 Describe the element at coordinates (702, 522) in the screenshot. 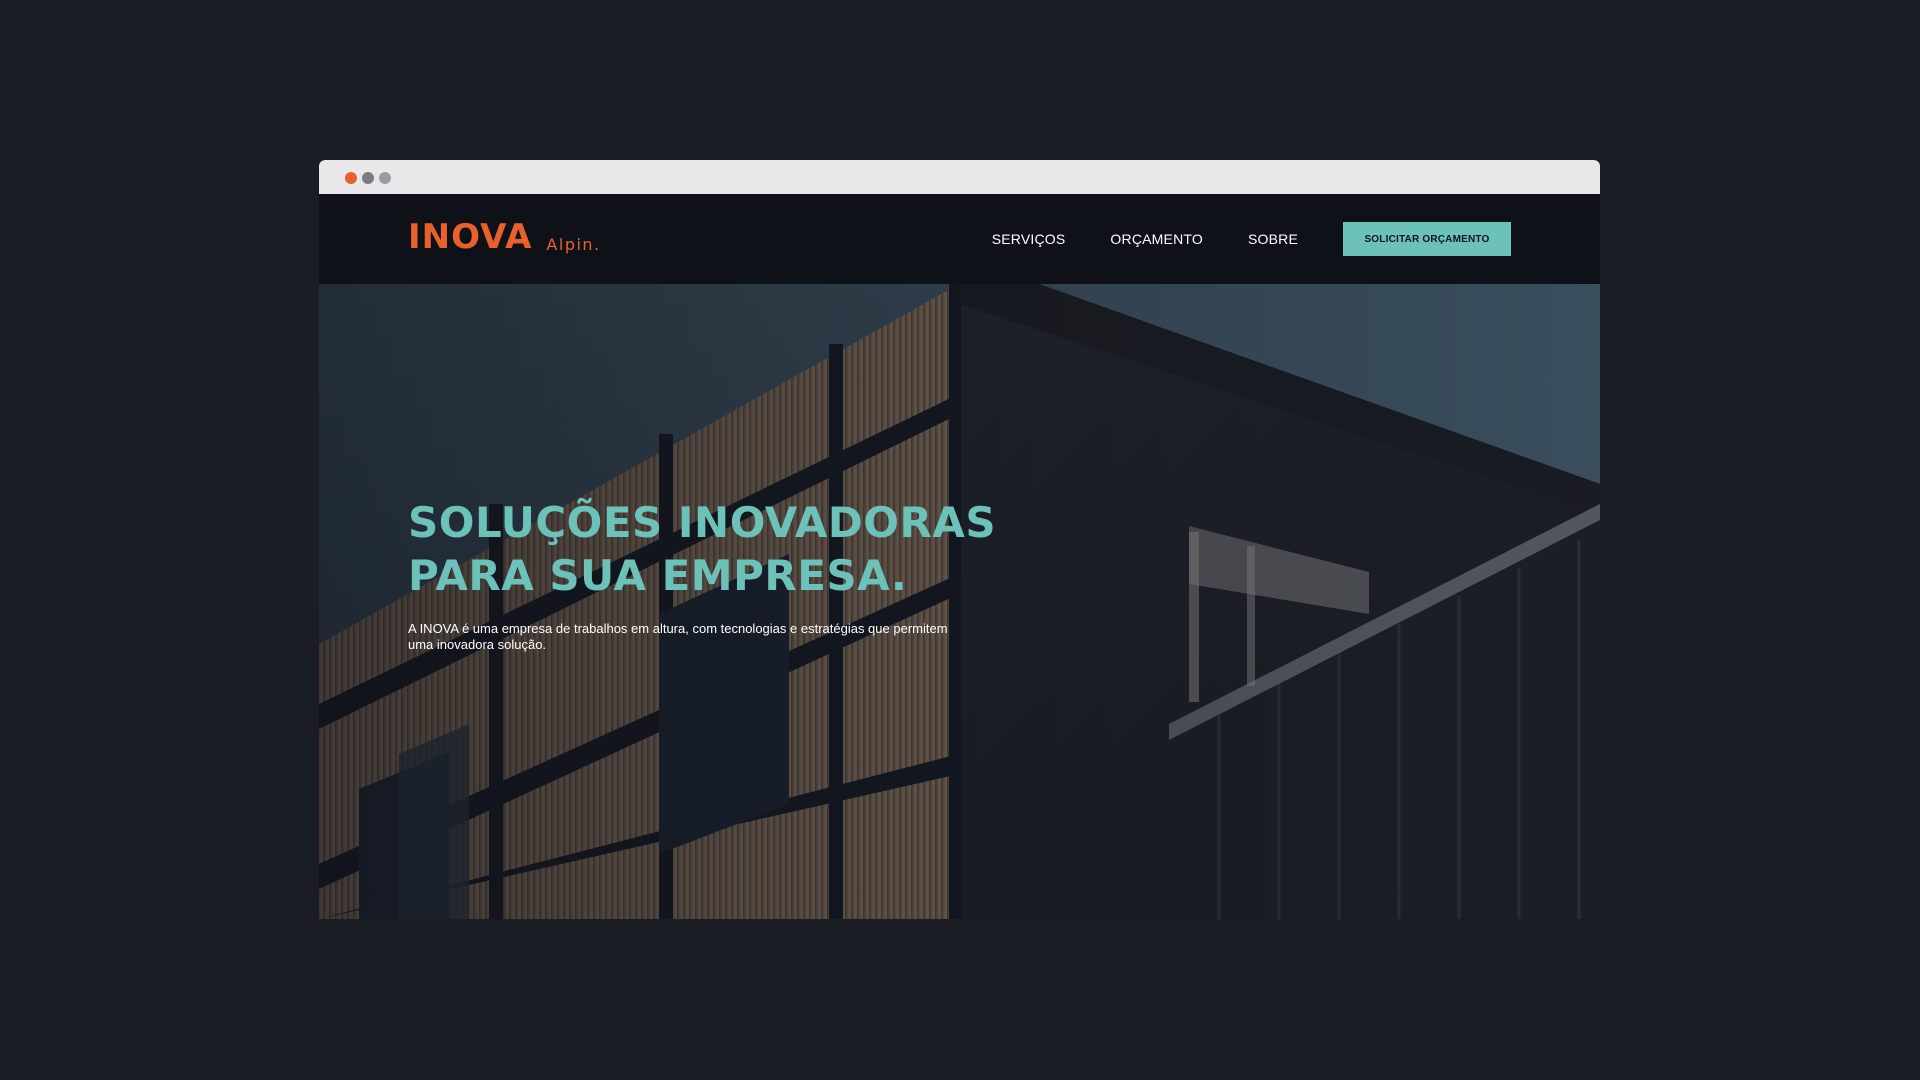

I see `hero-title-line-1: SOLUÇÕES INOVADORAS` at that location.